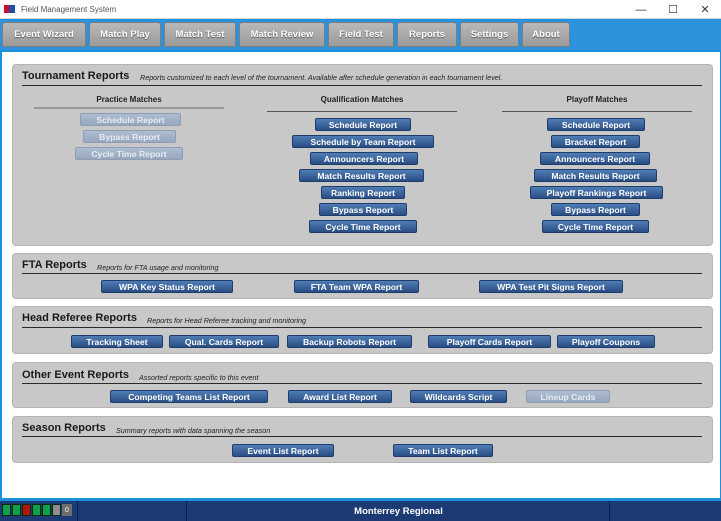  What do you see at coordinates (283, 450) in the screenshot?
I see `event-list-report-button: Event List Report` at bounding box center [283, 450].